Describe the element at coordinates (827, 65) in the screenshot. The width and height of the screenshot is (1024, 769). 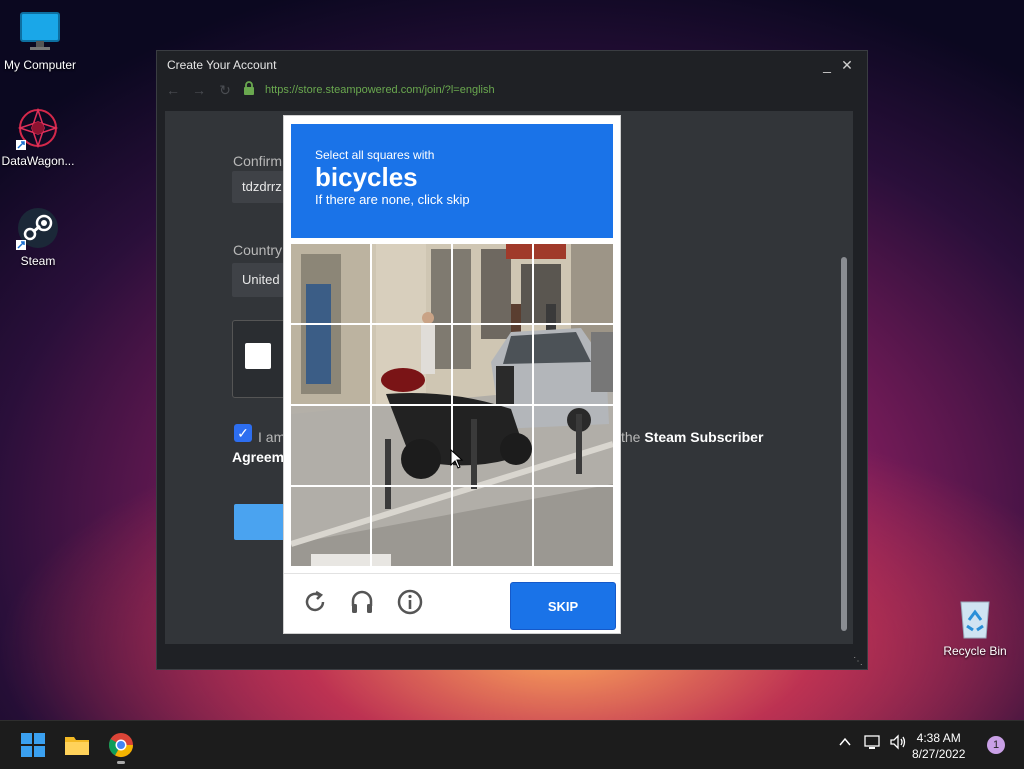
I see `minimize-button: _` at that location.